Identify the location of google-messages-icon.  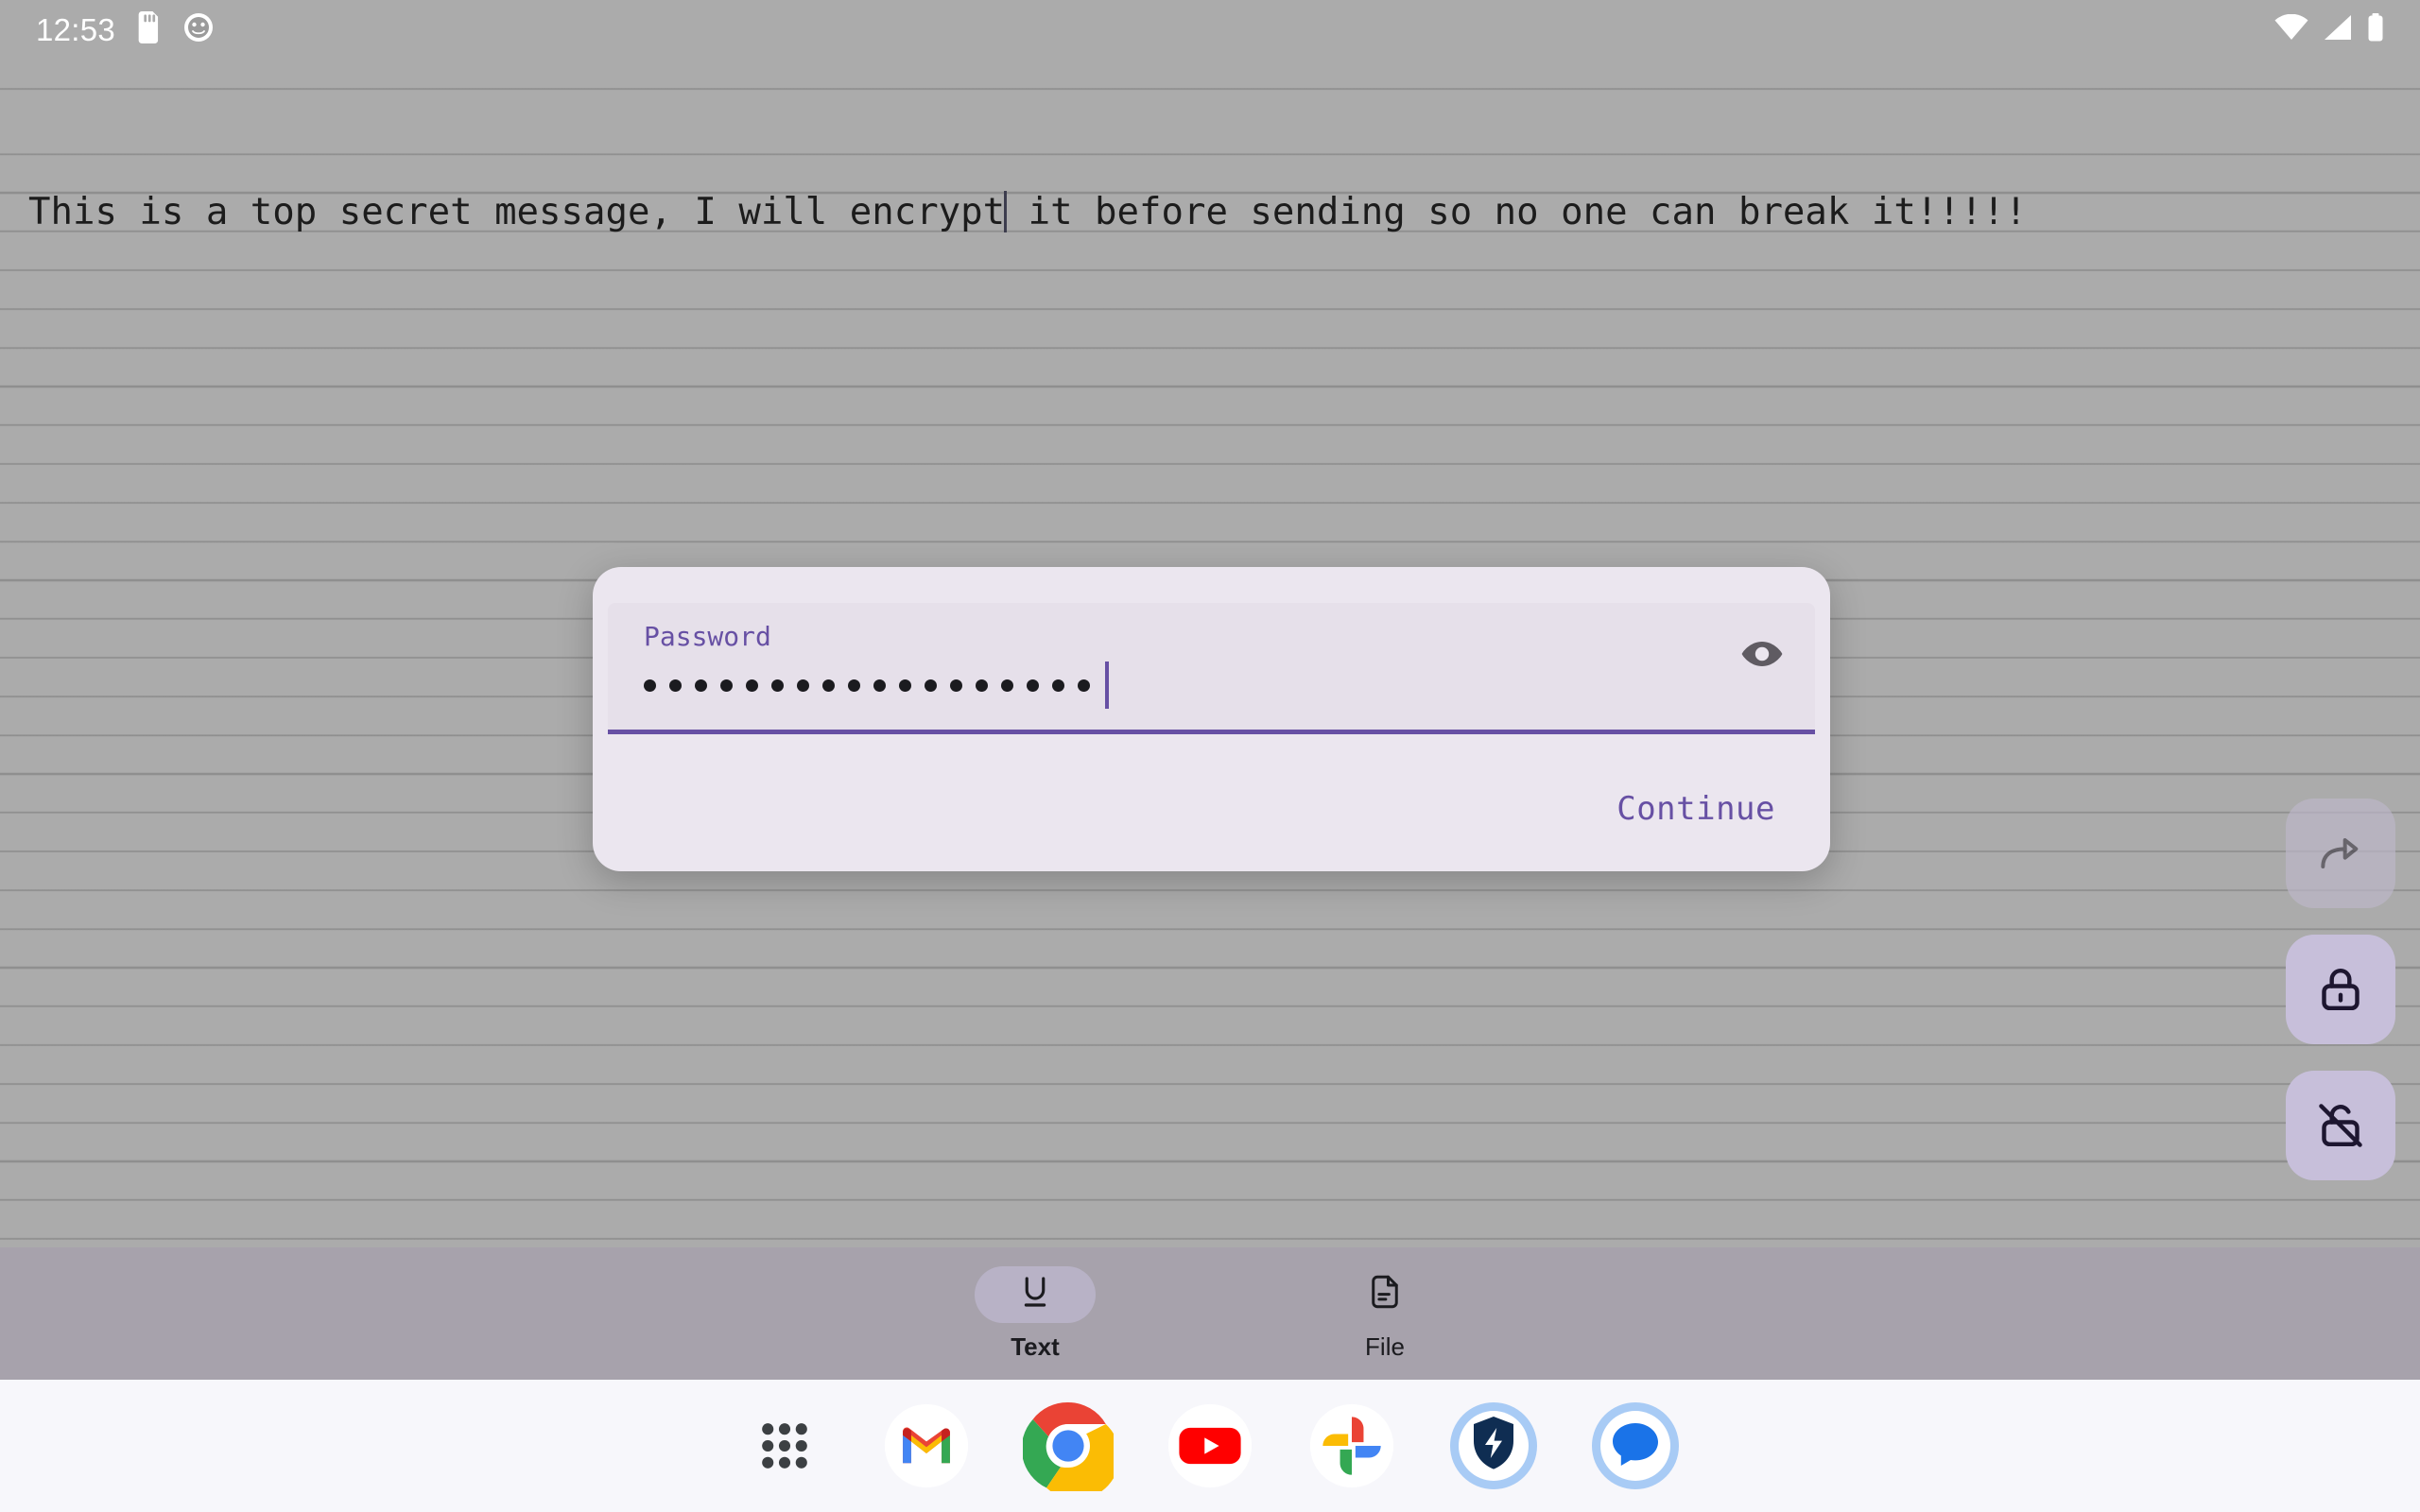
(1635, 1445).